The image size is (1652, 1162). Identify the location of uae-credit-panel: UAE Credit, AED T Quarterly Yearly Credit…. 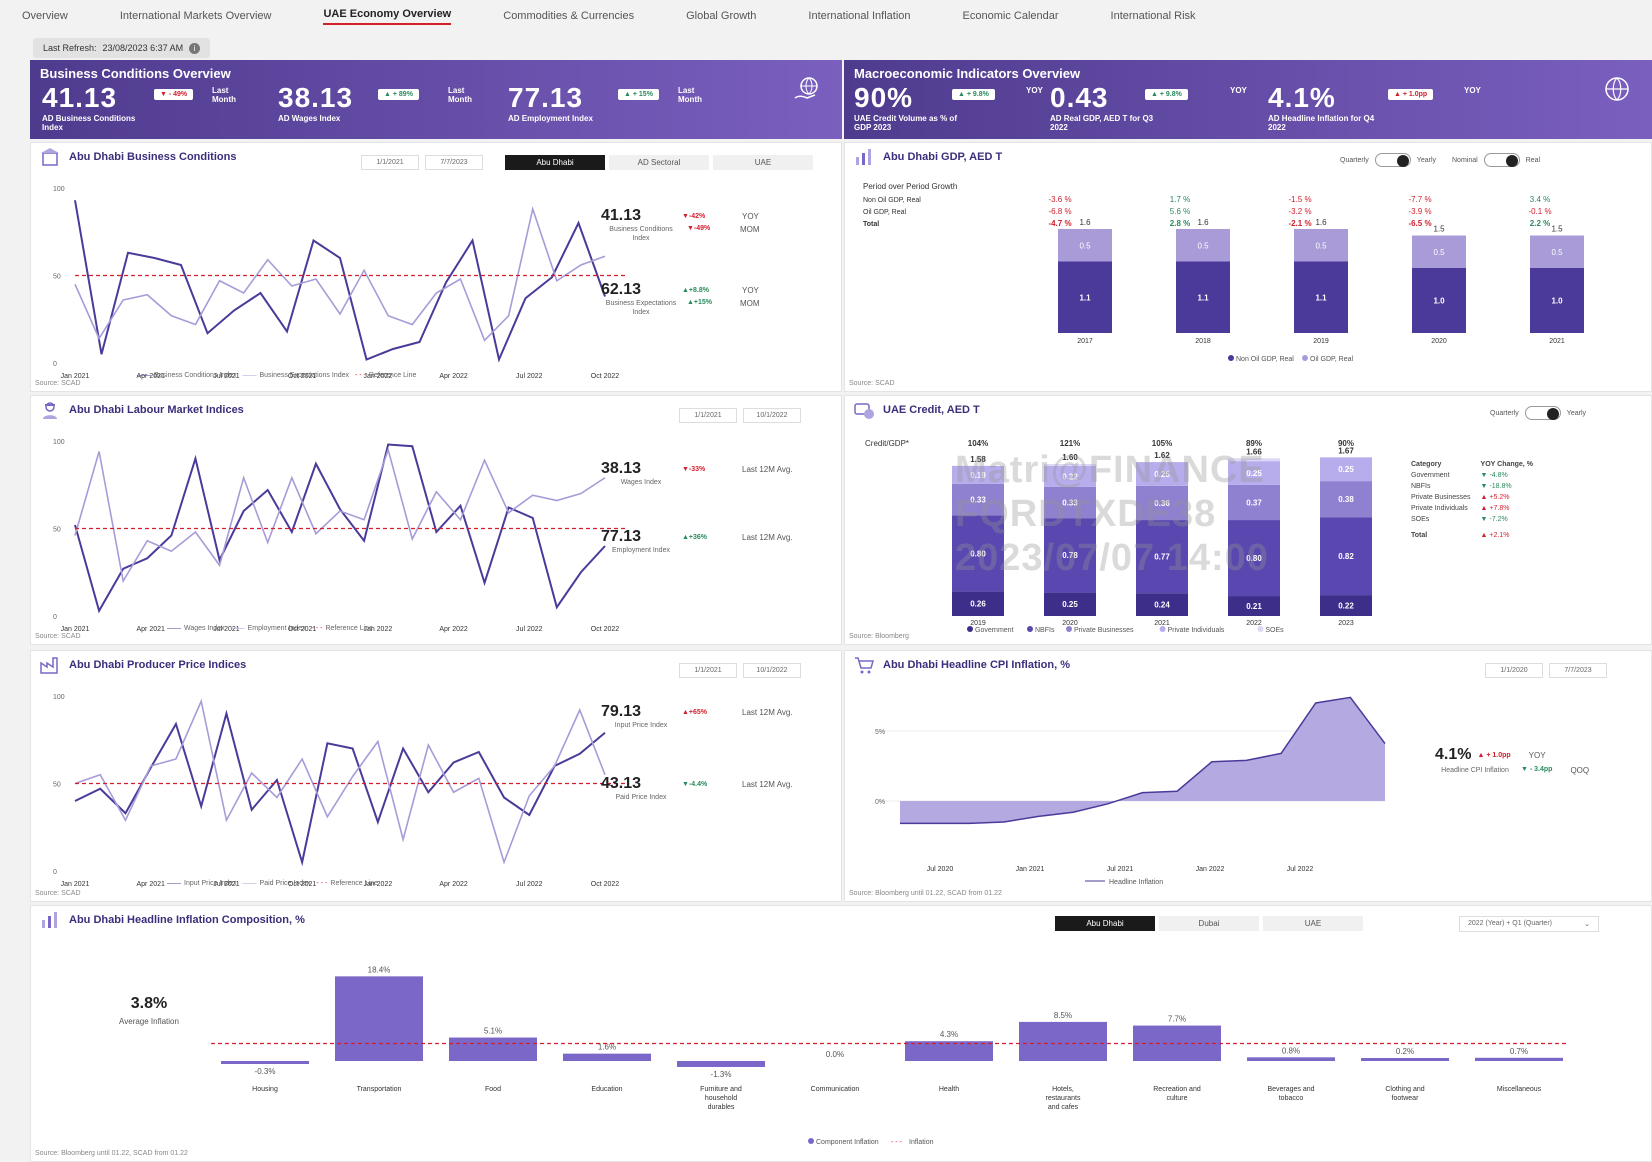
(1248, 520).